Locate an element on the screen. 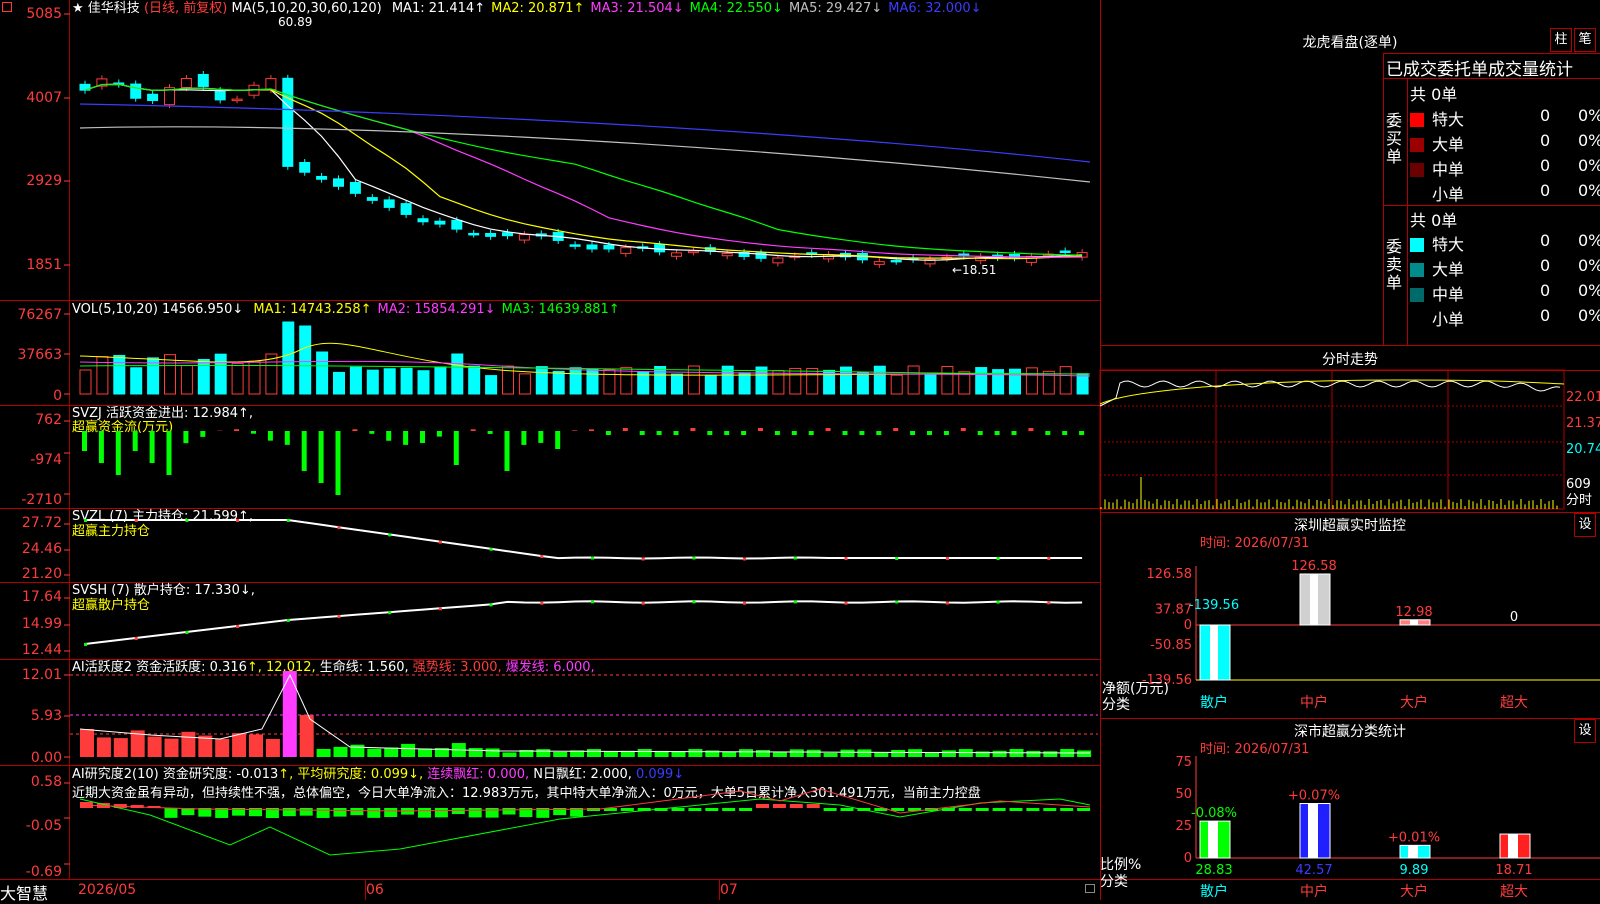 The height and width of the screenshot is (904, 1600). intraday-vol-unit: 分时 is located at coordinates (1579, 501).